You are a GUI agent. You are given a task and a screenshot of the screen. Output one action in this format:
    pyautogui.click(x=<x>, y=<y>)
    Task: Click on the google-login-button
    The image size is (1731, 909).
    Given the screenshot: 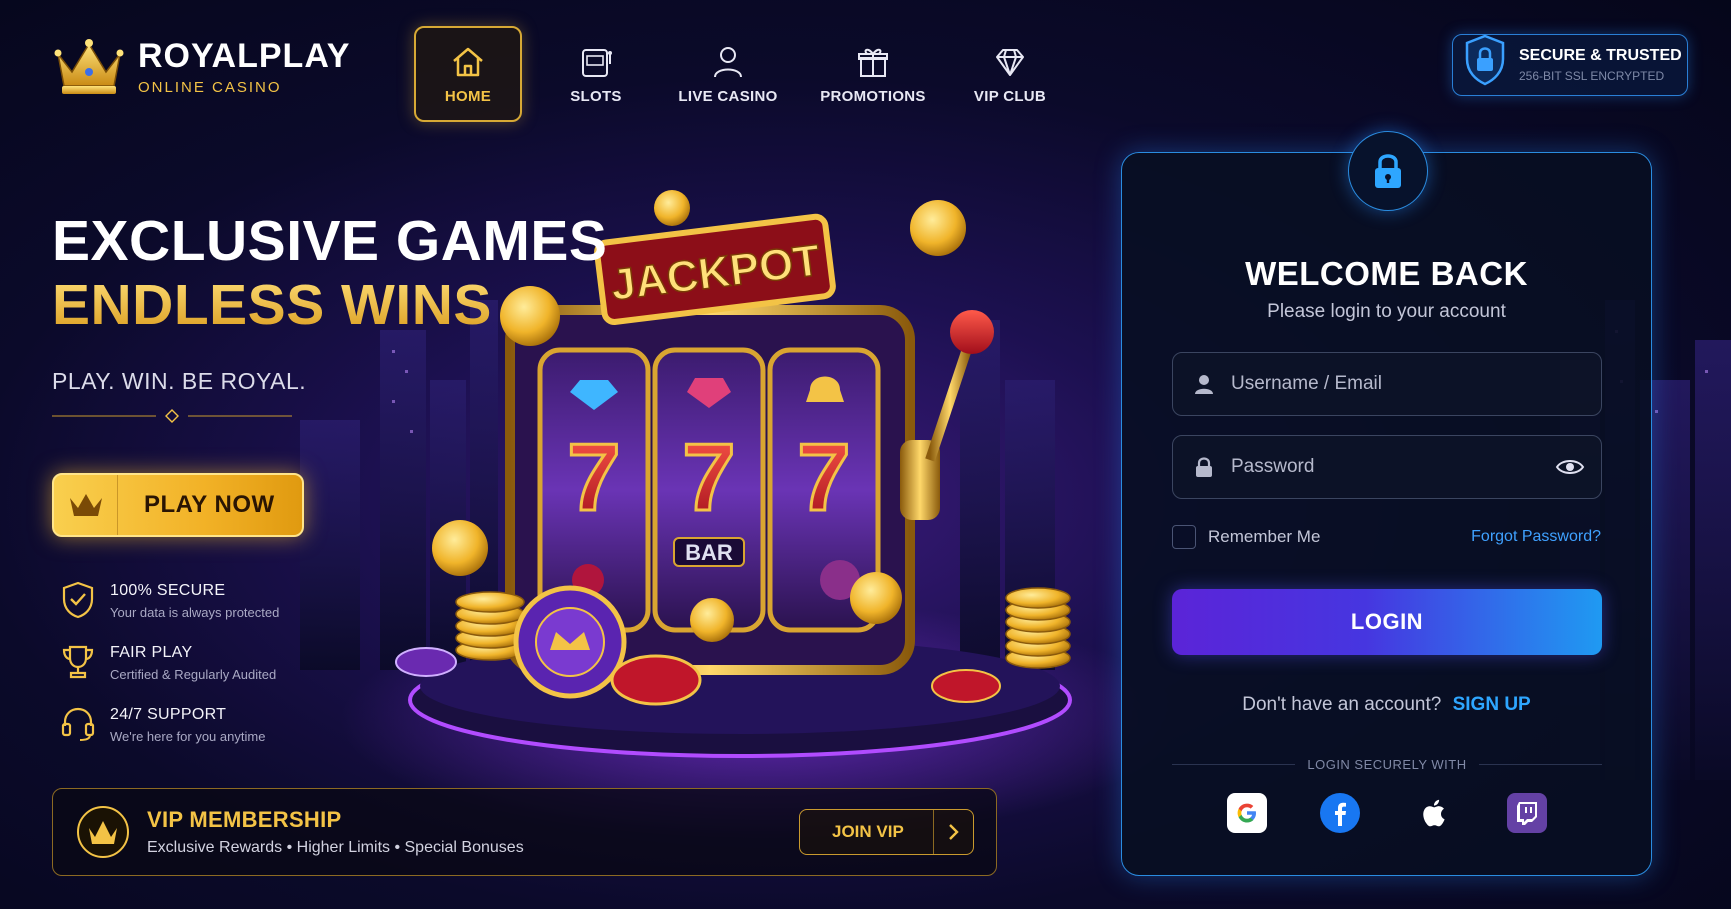 What is the action you would take?
    pyautogui.click(x=1247, y=813)
    